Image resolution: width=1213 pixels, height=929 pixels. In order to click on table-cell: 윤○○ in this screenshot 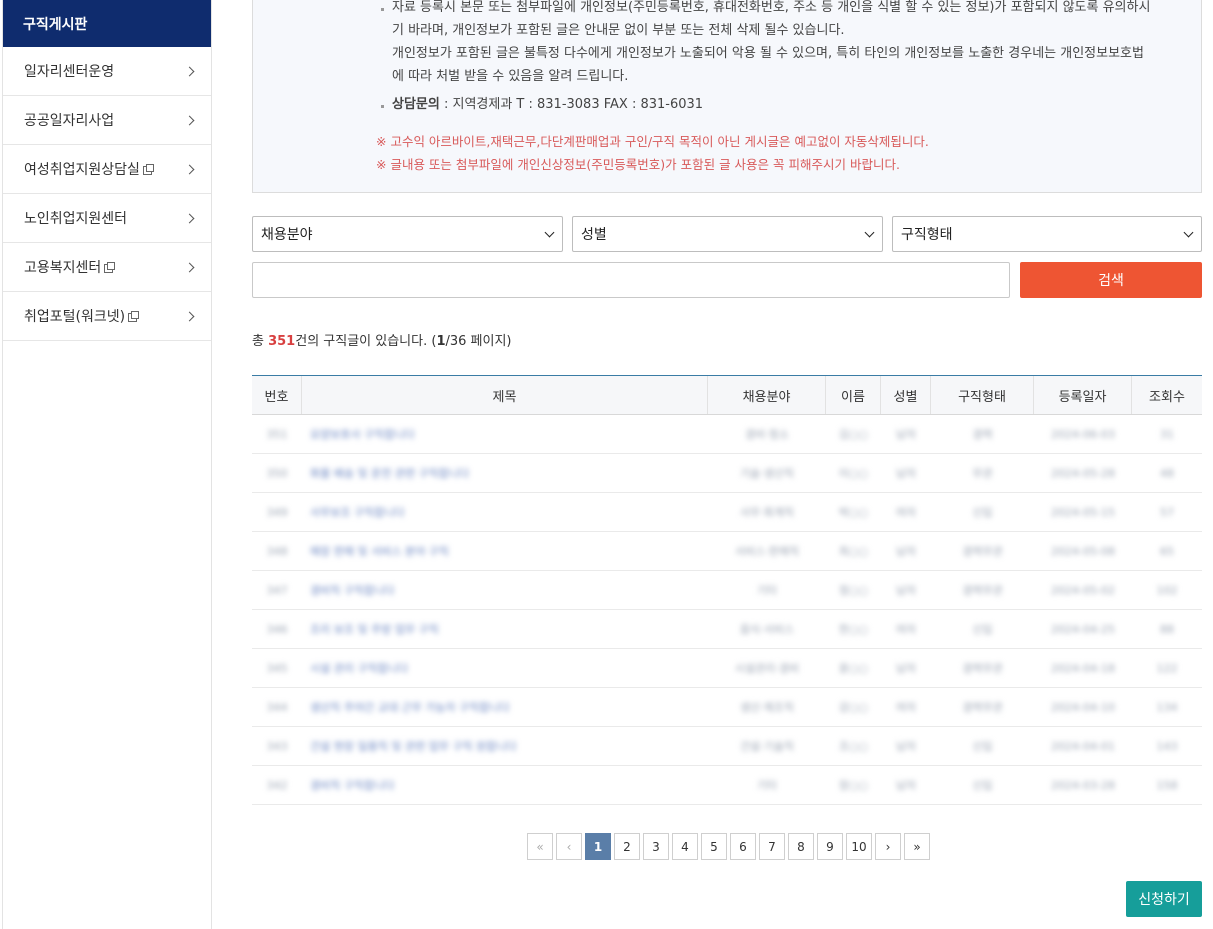, I will do `click(853, 668)`.